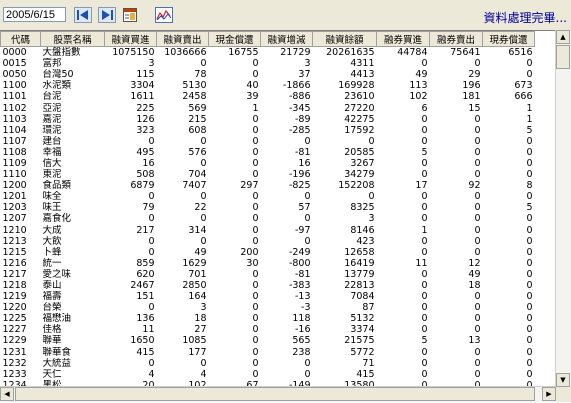 The height and width of the screenshot is (403, 571). I want to click on column-header: 現金償還, so click(234, 39).